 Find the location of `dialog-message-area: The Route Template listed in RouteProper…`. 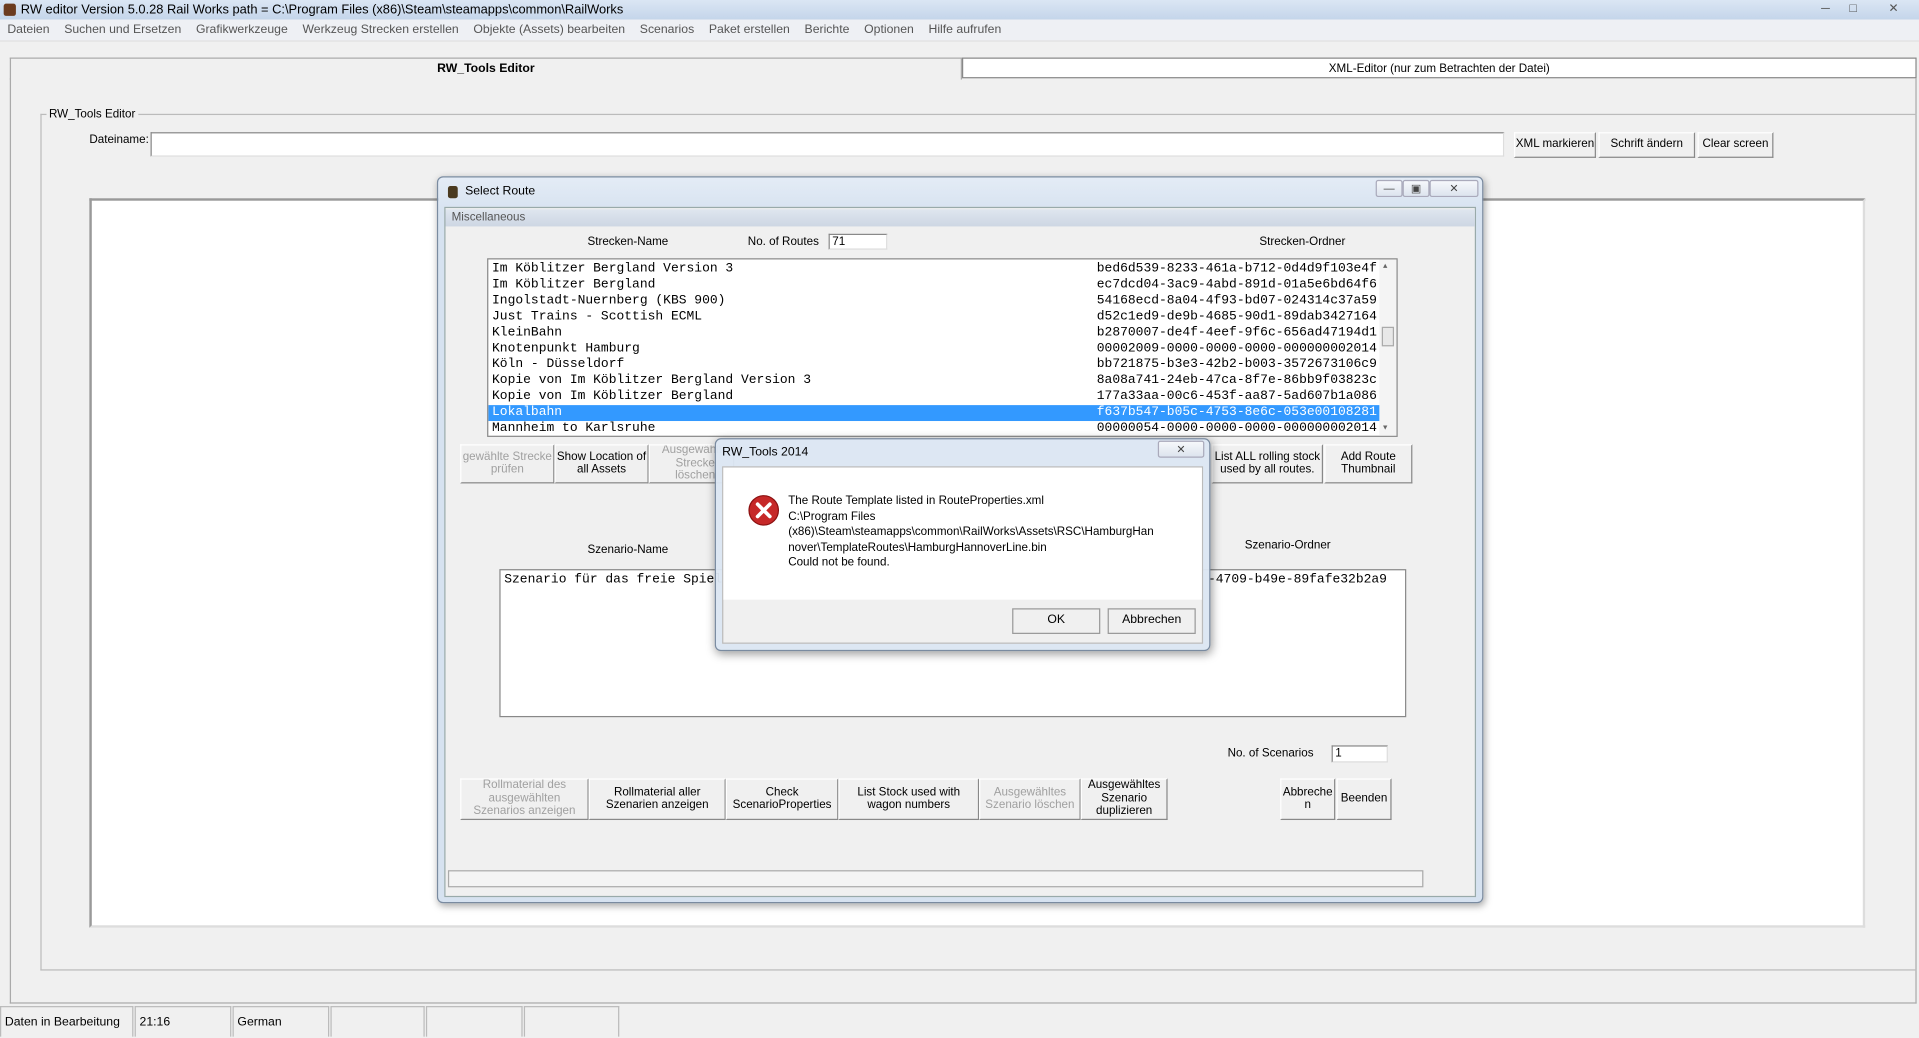

dialog-message-area: The Route Template listed in RouteProper… is located at coordinates (962, 533).